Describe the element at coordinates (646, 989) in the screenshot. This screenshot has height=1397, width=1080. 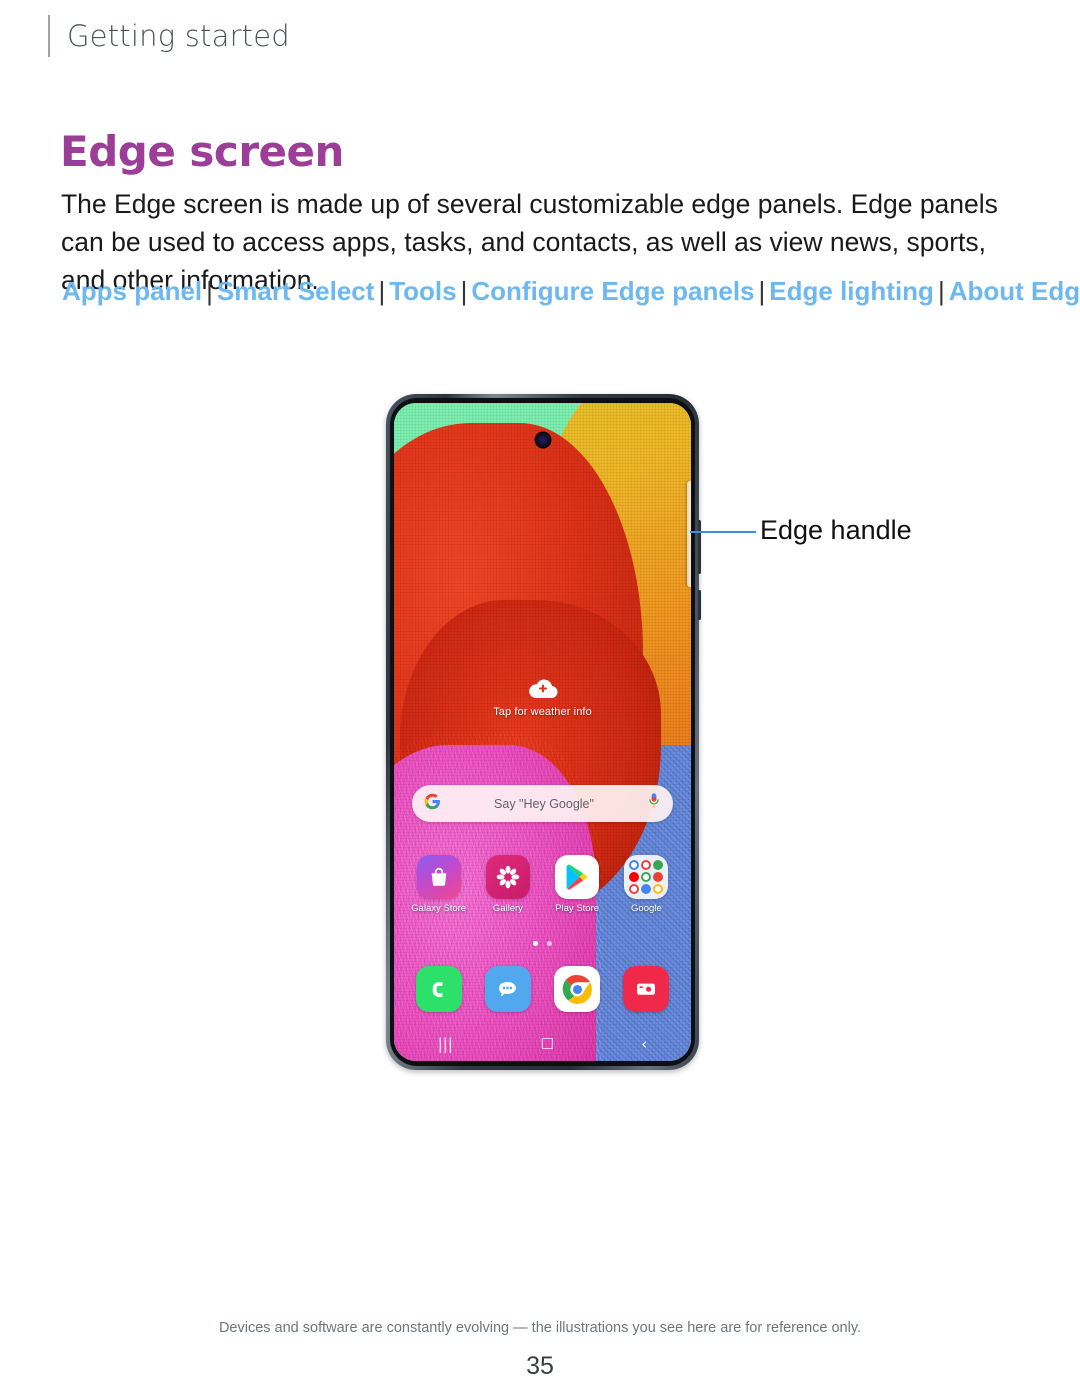
I see `camera-icon` at that location.